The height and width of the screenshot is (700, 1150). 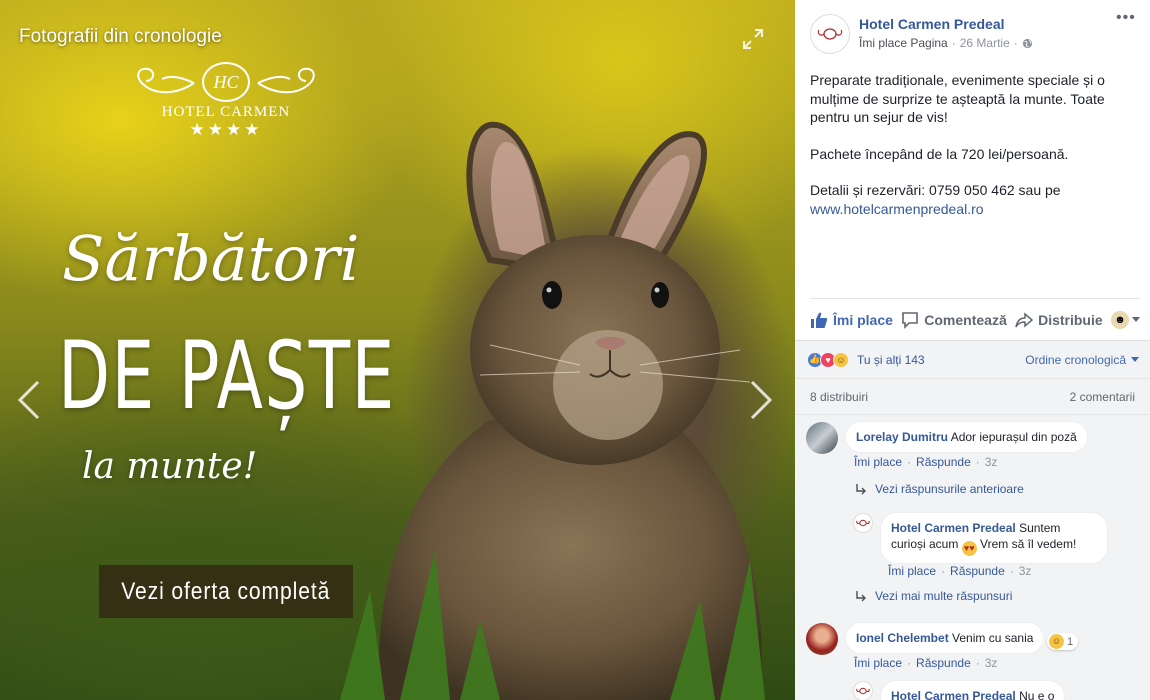 What do you see at coordinates (891, 360) in the screenshot?
I see `reaction-count: Tu și alți 143` at bounding box center [891, 360].